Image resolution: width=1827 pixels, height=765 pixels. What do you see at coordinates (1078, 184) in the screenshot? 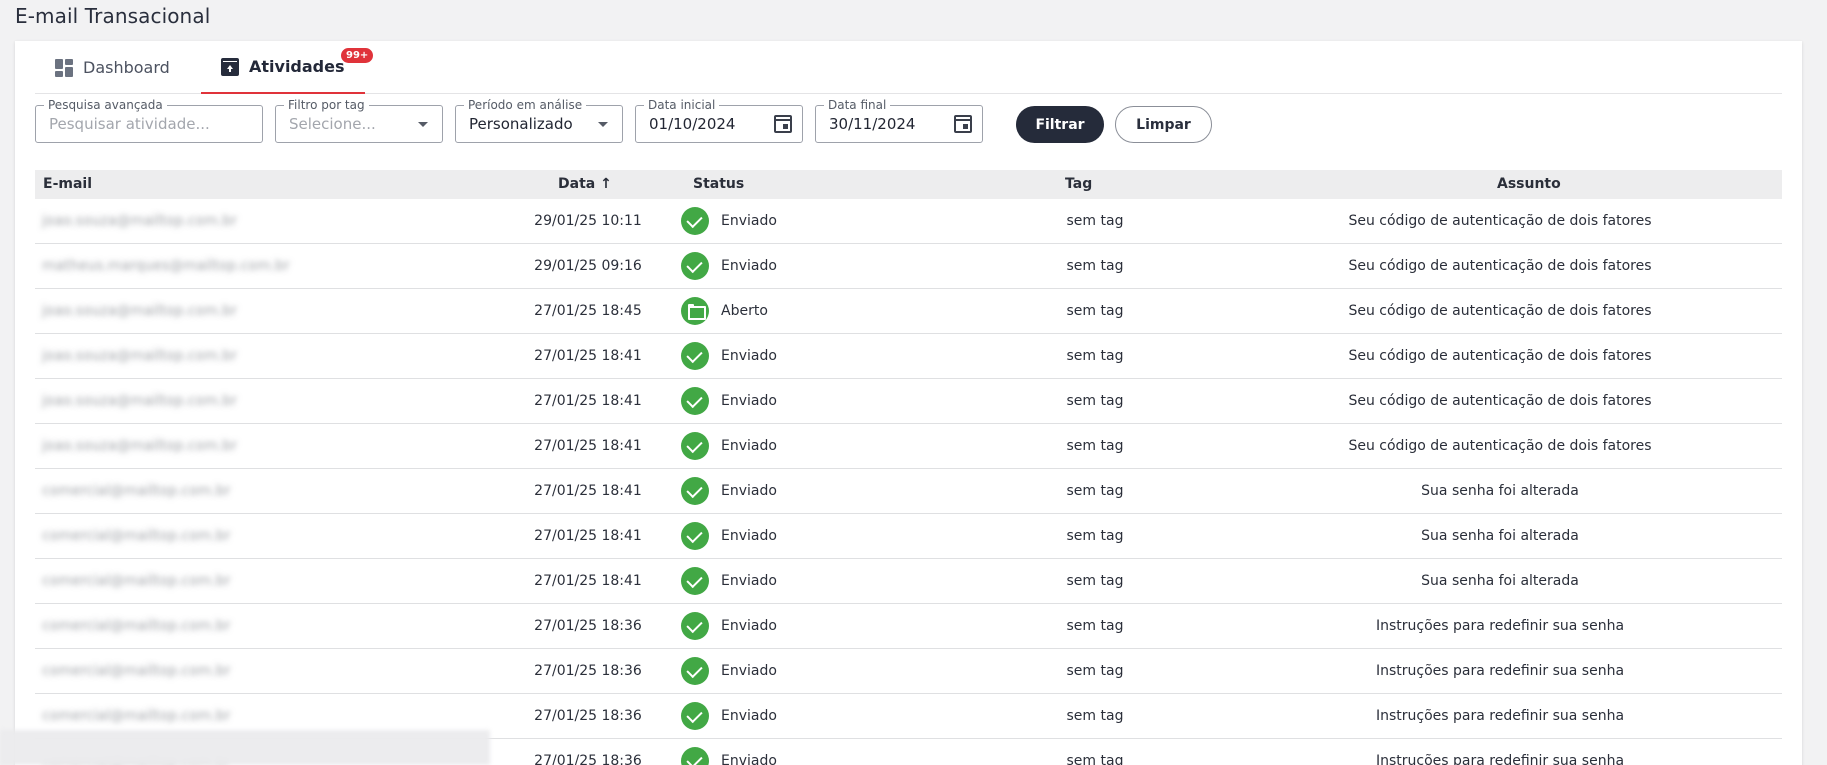
I see `column-header-tag: Tag` at bounding box center [1078, 184].